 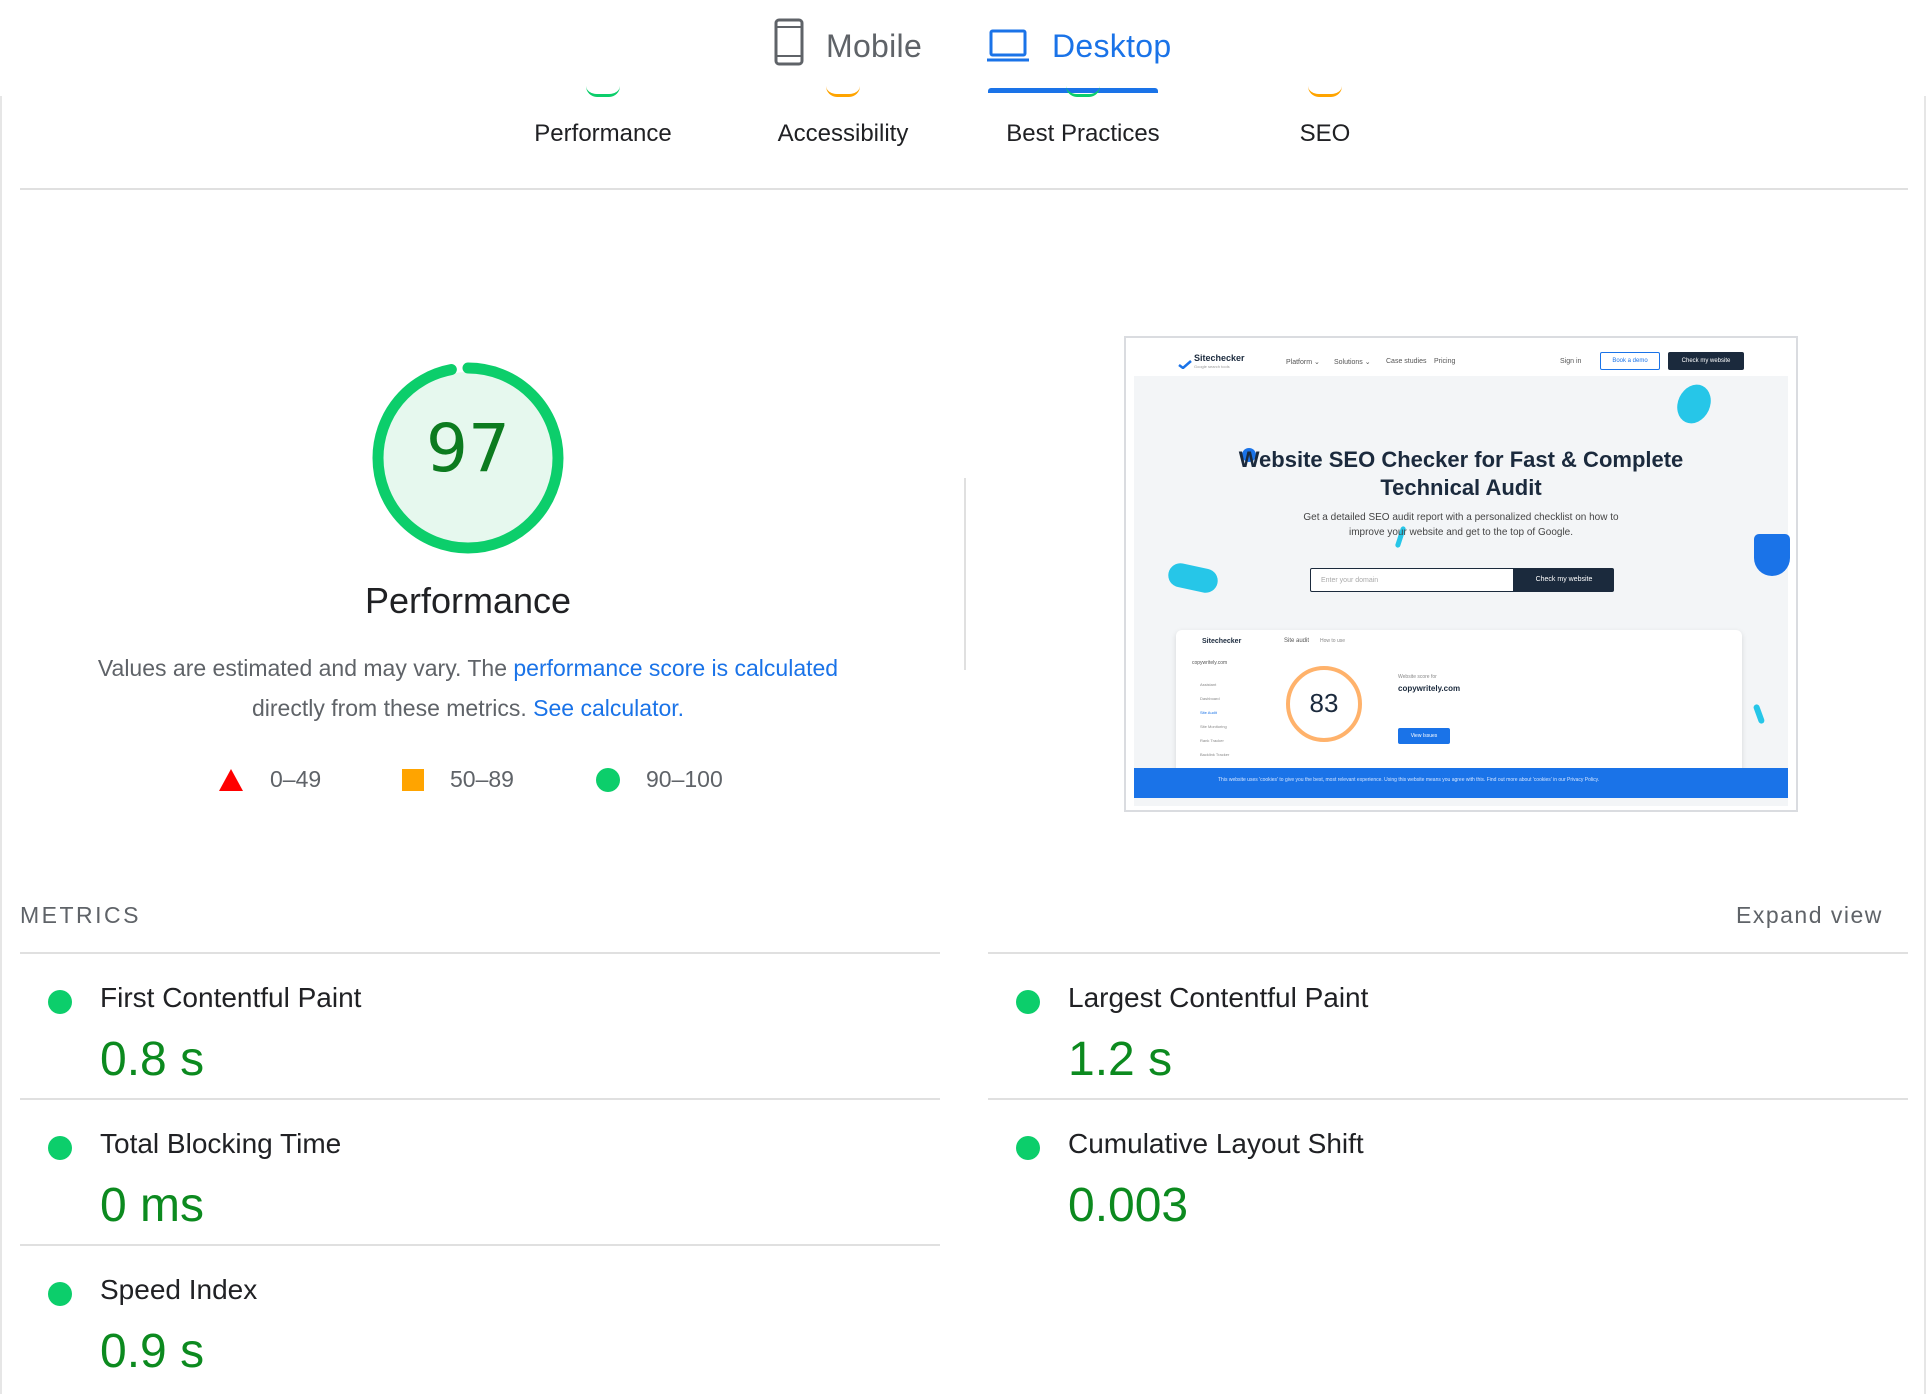 I want to click on thumb-nav-pricing: Pricing, so click(x=1445, y=361).